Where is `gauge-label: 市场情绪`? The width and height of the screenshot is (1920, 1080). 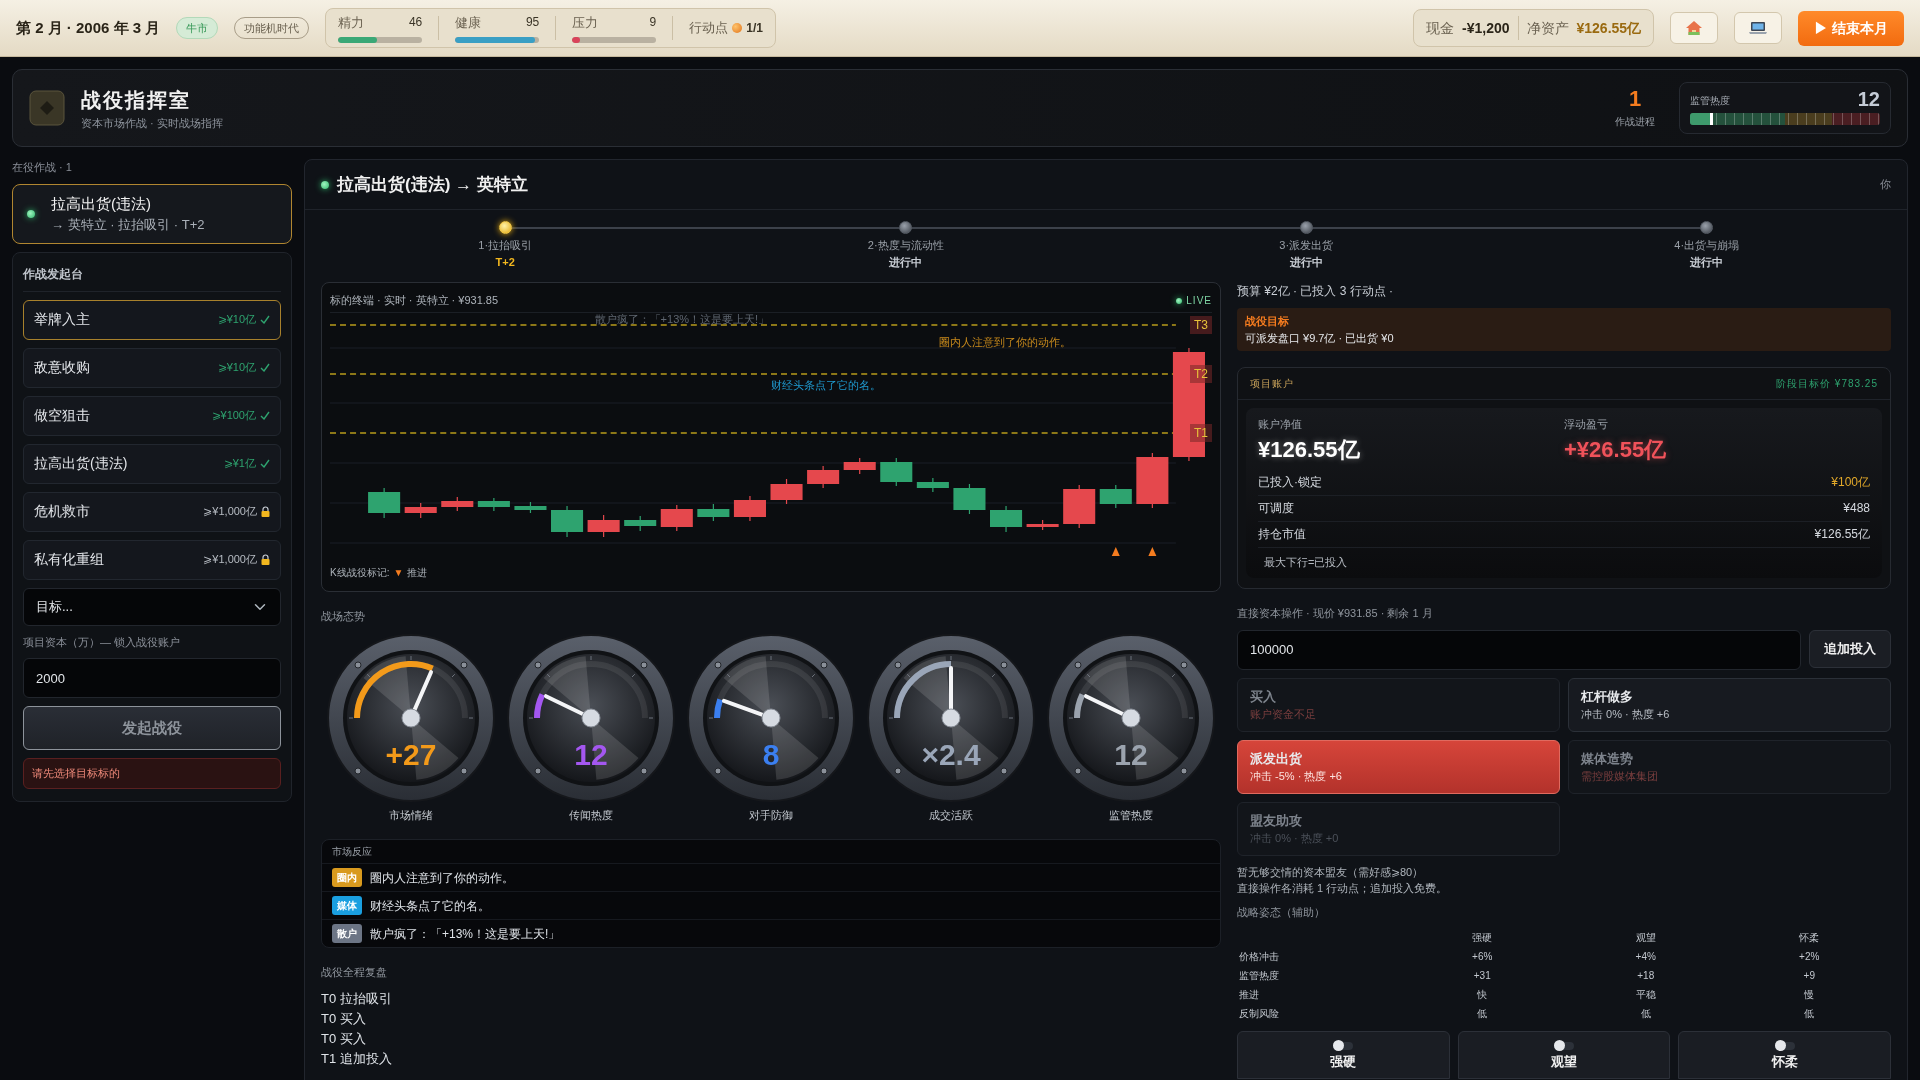 gauge-label: 市场情绪 is located at coordinates (411, 815).